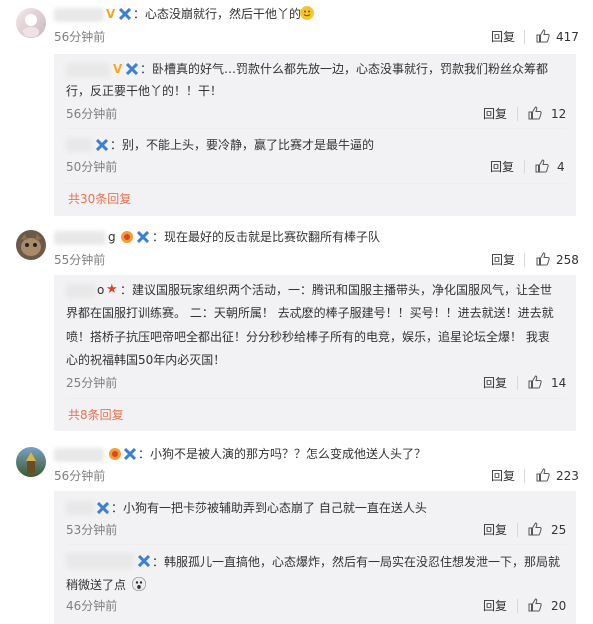 Image resolution: width=593 pixels, height=624 pixels. Describe the element at coordinates (144, 91) in the screenshot. I see `reply-text-line: 行，反正要干他丫的！！干！` at that location.